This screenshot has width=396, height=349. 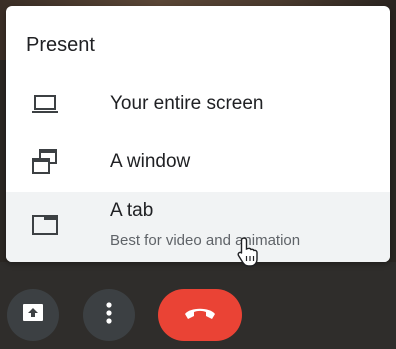 I want to click on tab-sublabel: Best for video and animation, so click(x=205, y=240).